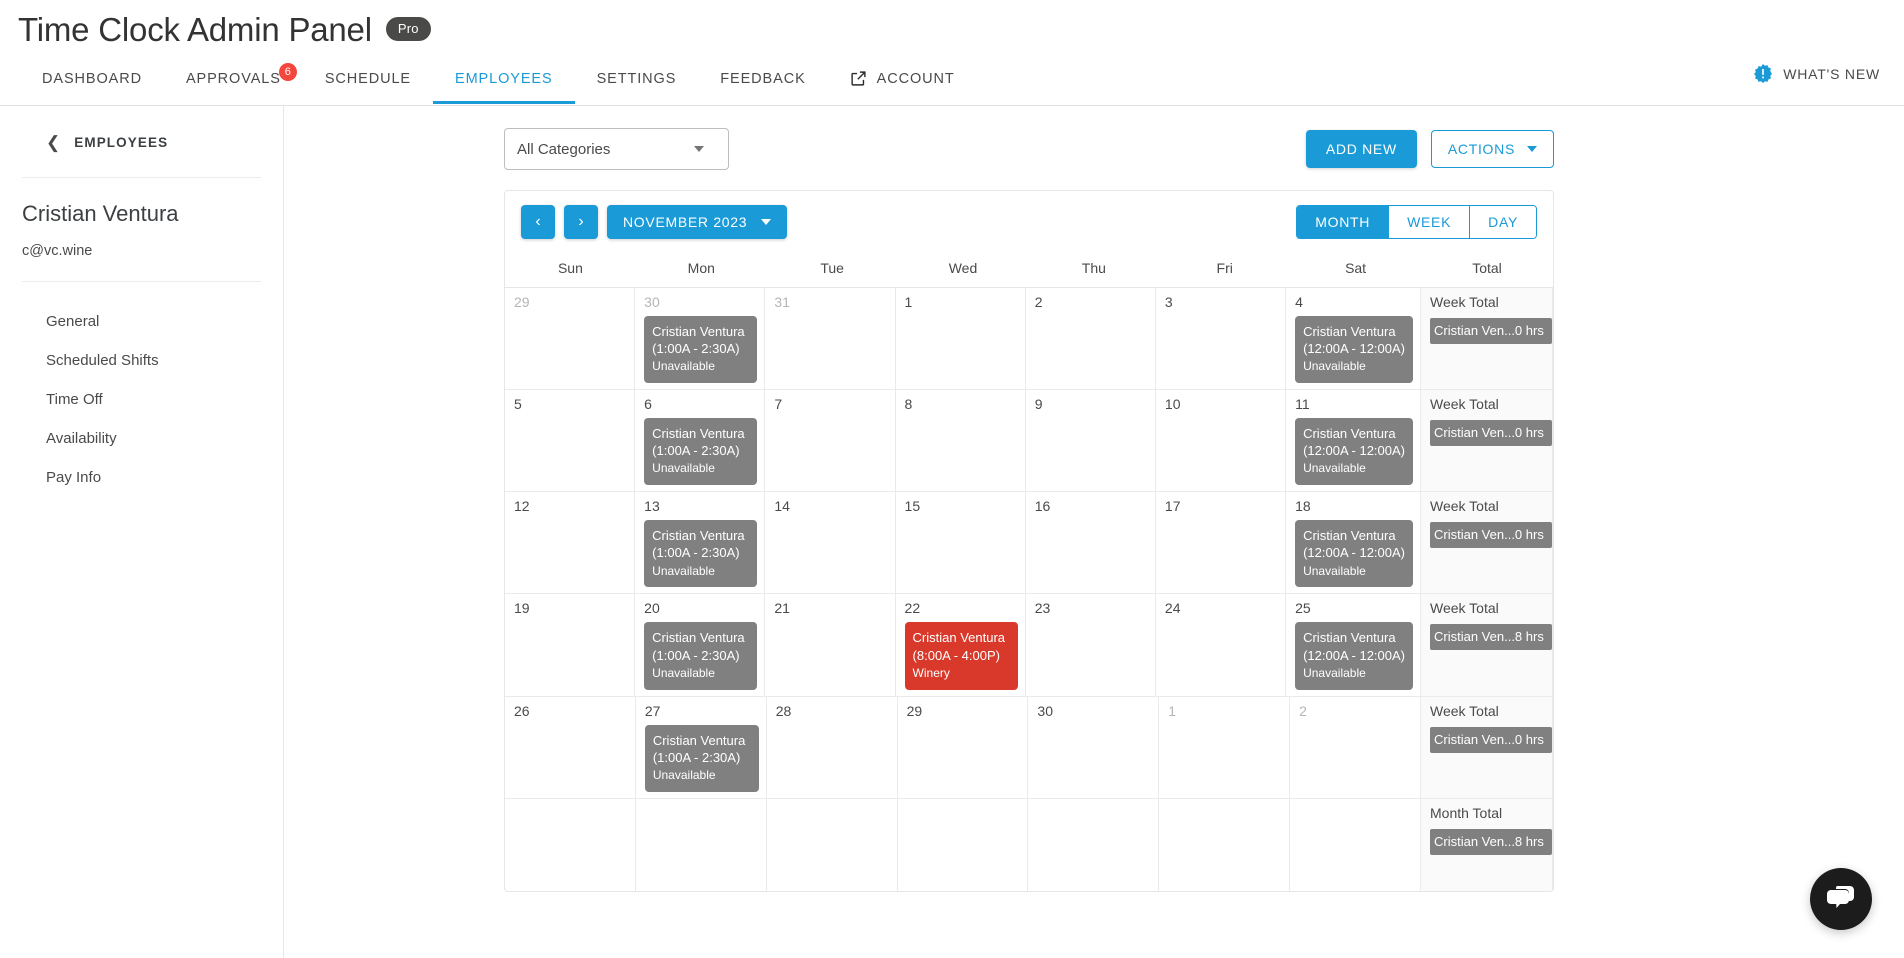  I want to click on calendar-event-label: Unavailable, so click(683, 366).